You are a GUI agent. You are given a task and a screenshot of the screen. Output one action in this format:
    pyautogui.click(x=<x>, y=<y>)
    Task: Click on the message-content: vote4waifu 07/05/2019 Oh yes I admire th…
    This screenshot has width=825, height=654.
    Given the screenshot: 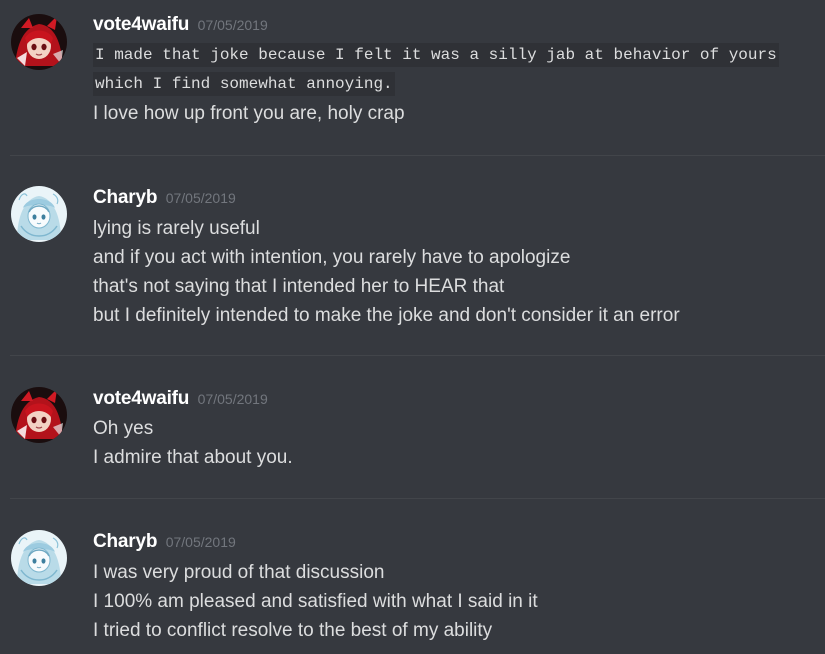 What is the action you would take?
    pyautogui.click(x=459, y=429)
    